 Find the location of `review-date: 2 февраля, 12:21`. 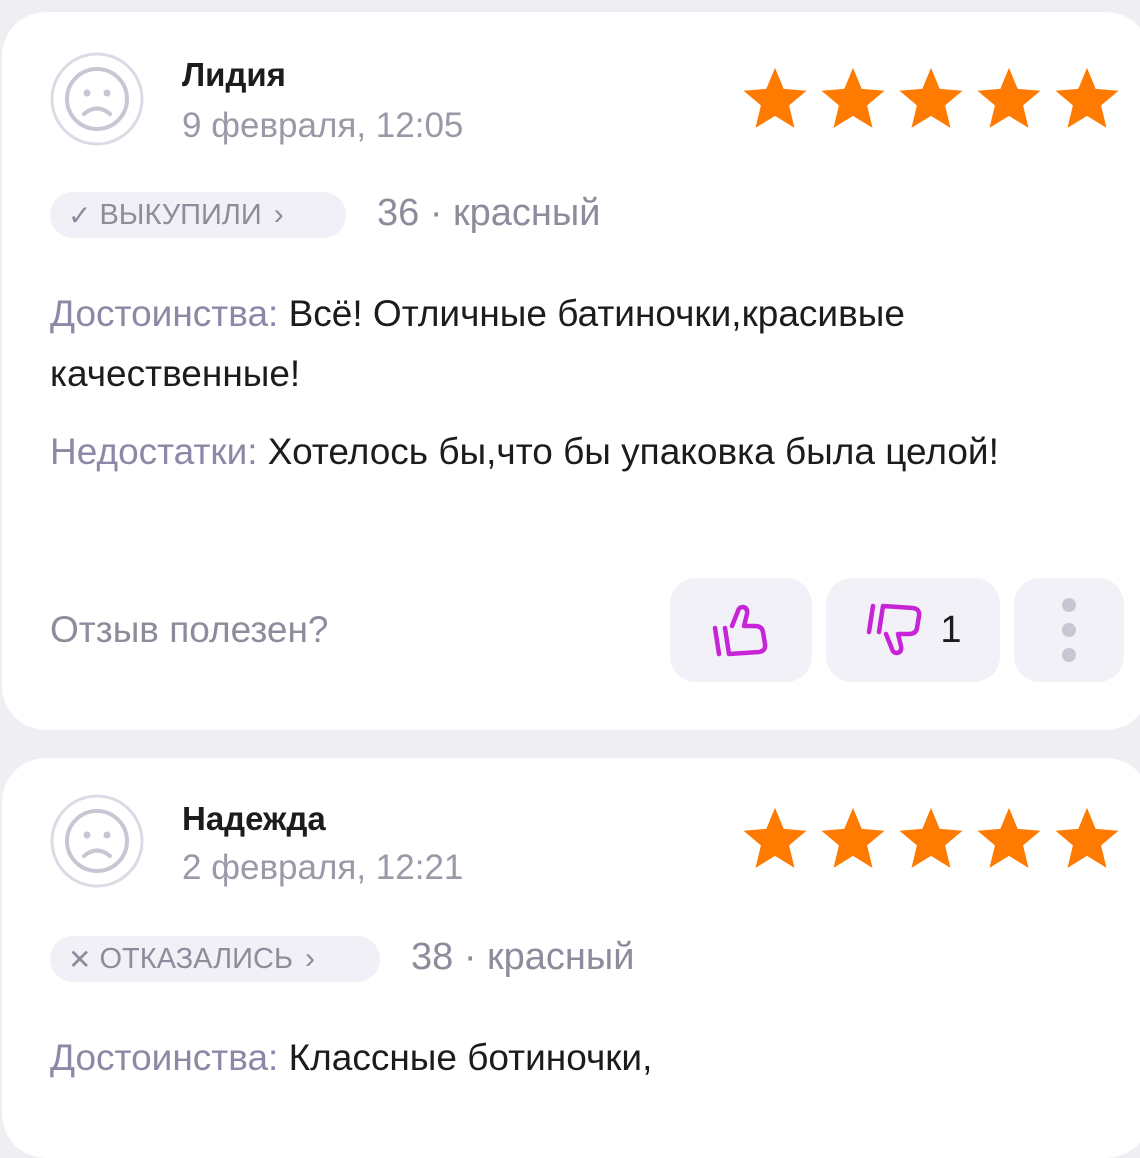

review-date: 2 февраля, 12:21 is located at coordinates (323, 867).